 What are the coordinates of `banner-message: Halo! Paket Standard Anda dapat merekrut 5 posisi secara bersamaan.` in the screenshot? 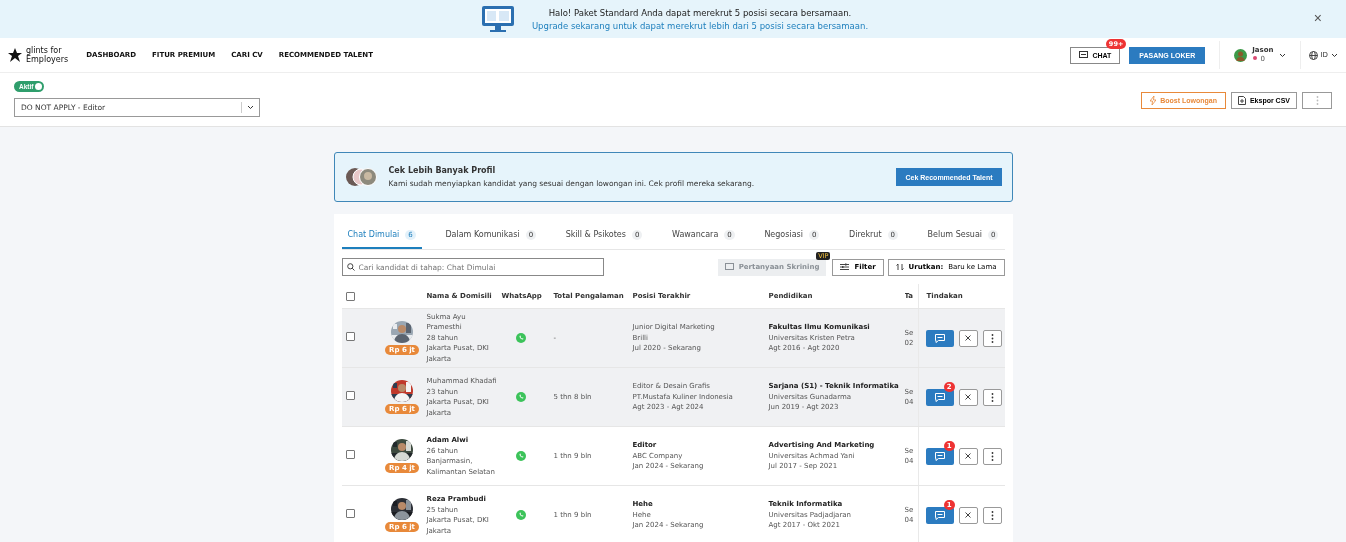 It's located at (700, 12).